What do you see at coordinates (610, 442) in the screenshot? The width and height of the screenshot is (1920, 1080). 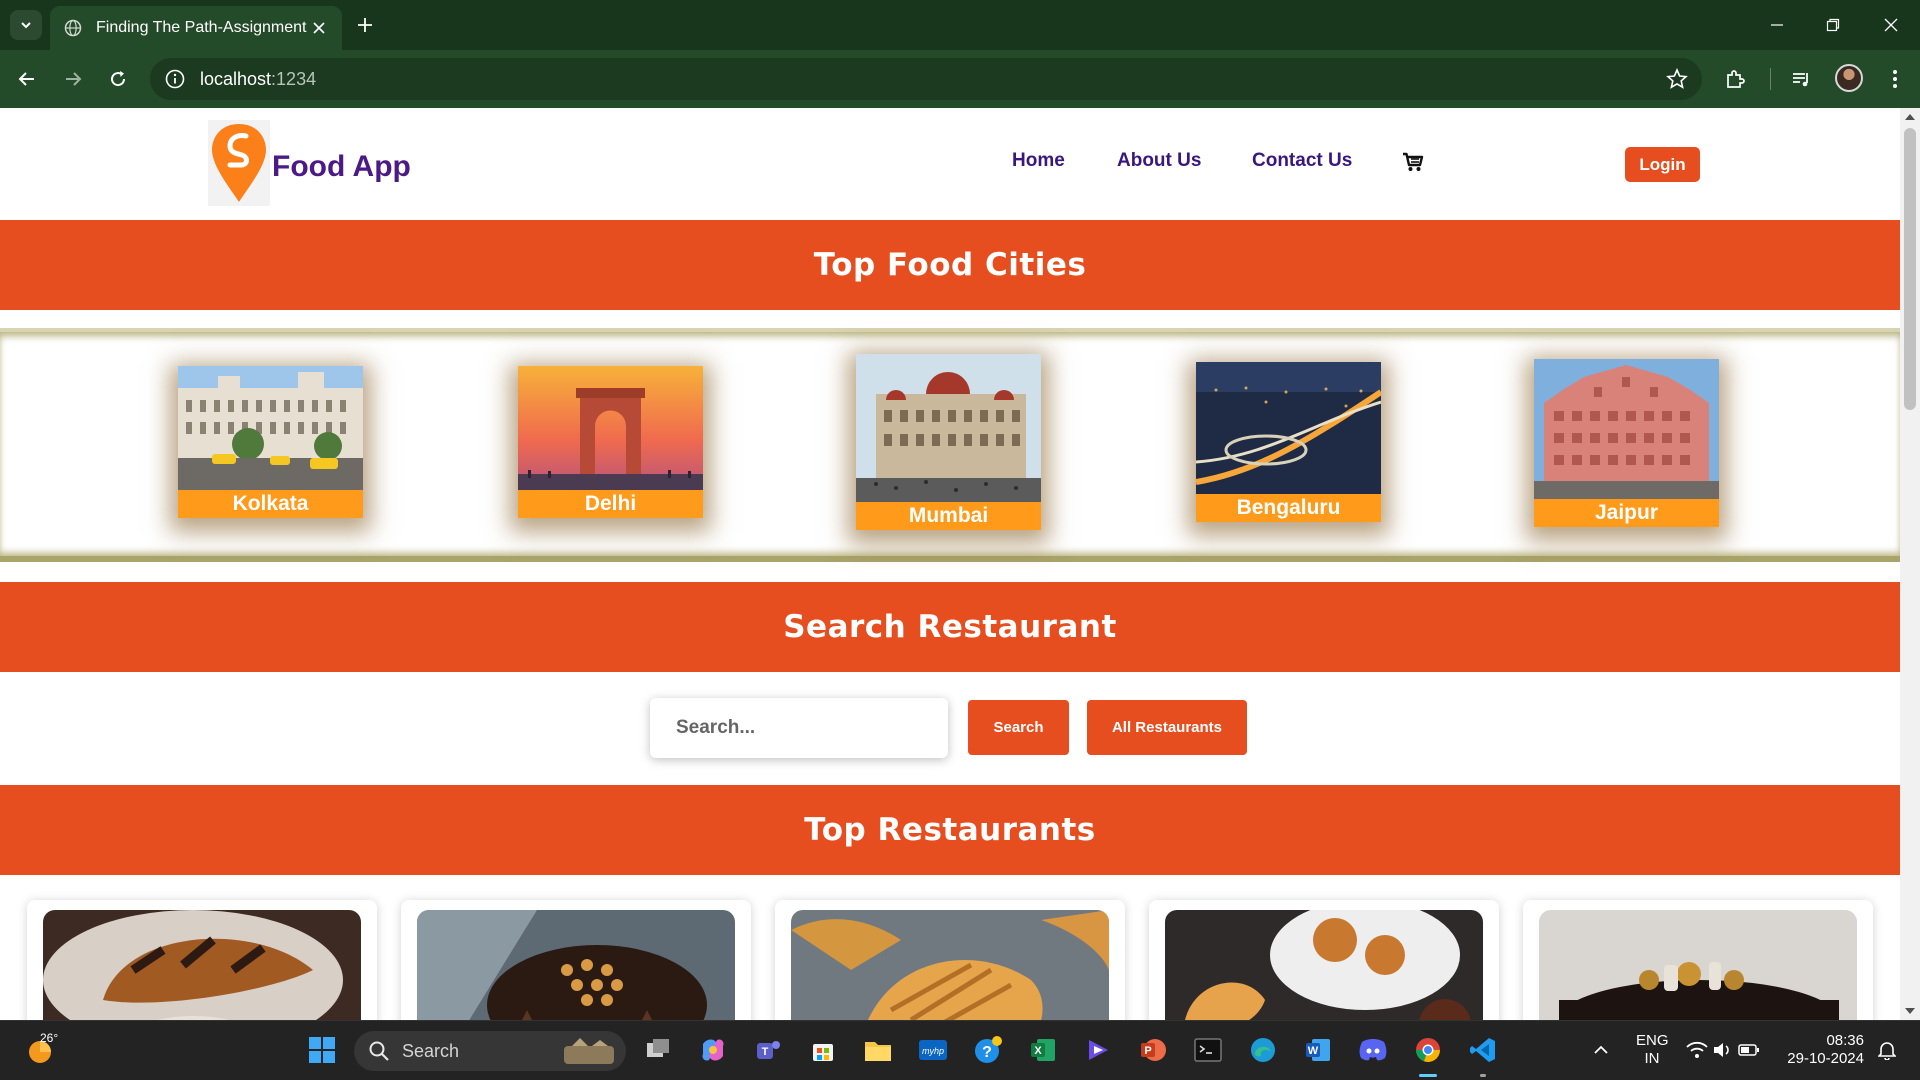 I see `city-card-delhi: Delhi` at bounding box center [610, 442].